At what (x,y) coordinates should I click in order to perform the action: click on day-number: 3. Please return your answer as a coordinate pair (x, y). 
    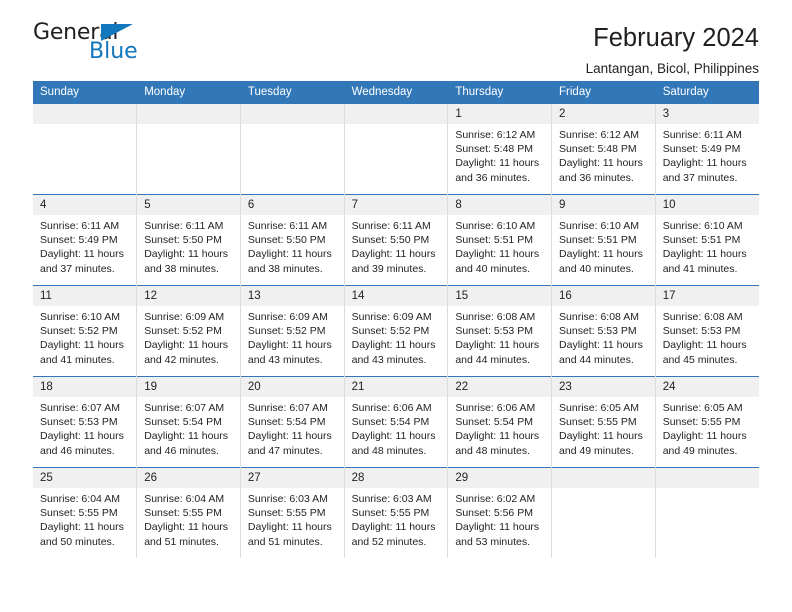
    Looking at the image, I should click on (707, 114).